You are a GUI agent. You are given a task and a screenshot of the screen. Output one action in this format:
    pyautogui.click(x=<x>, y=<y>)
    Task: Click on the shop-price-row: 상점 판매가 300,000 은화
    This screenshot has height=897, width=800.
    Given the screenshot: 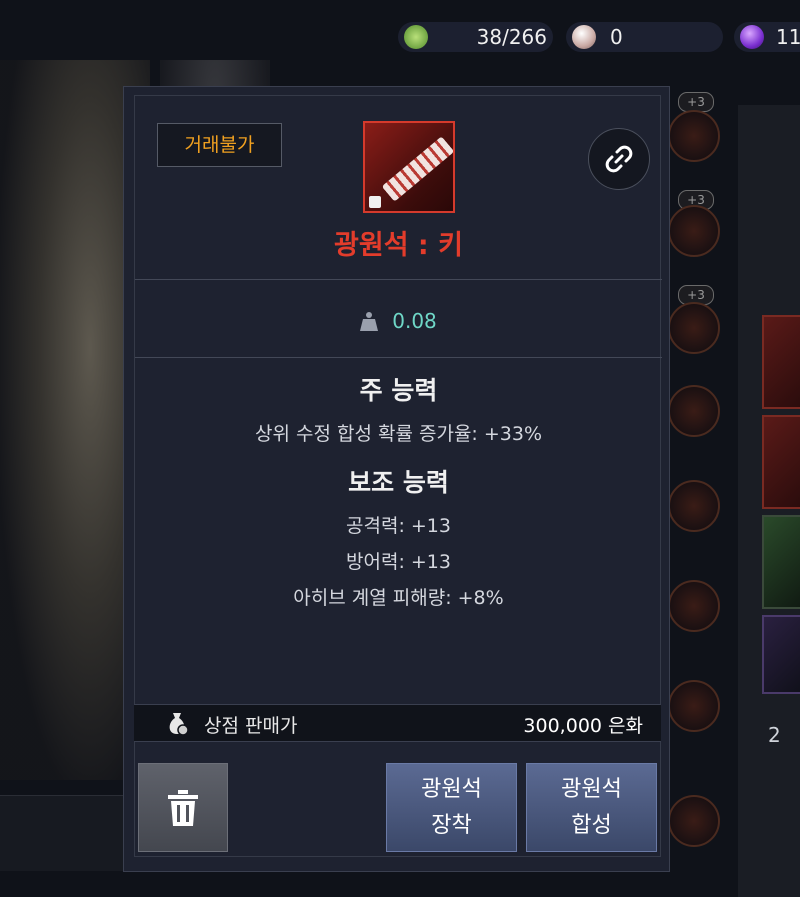 What is the action you would take?
    pyautogui.click(x=397, y=723)
    